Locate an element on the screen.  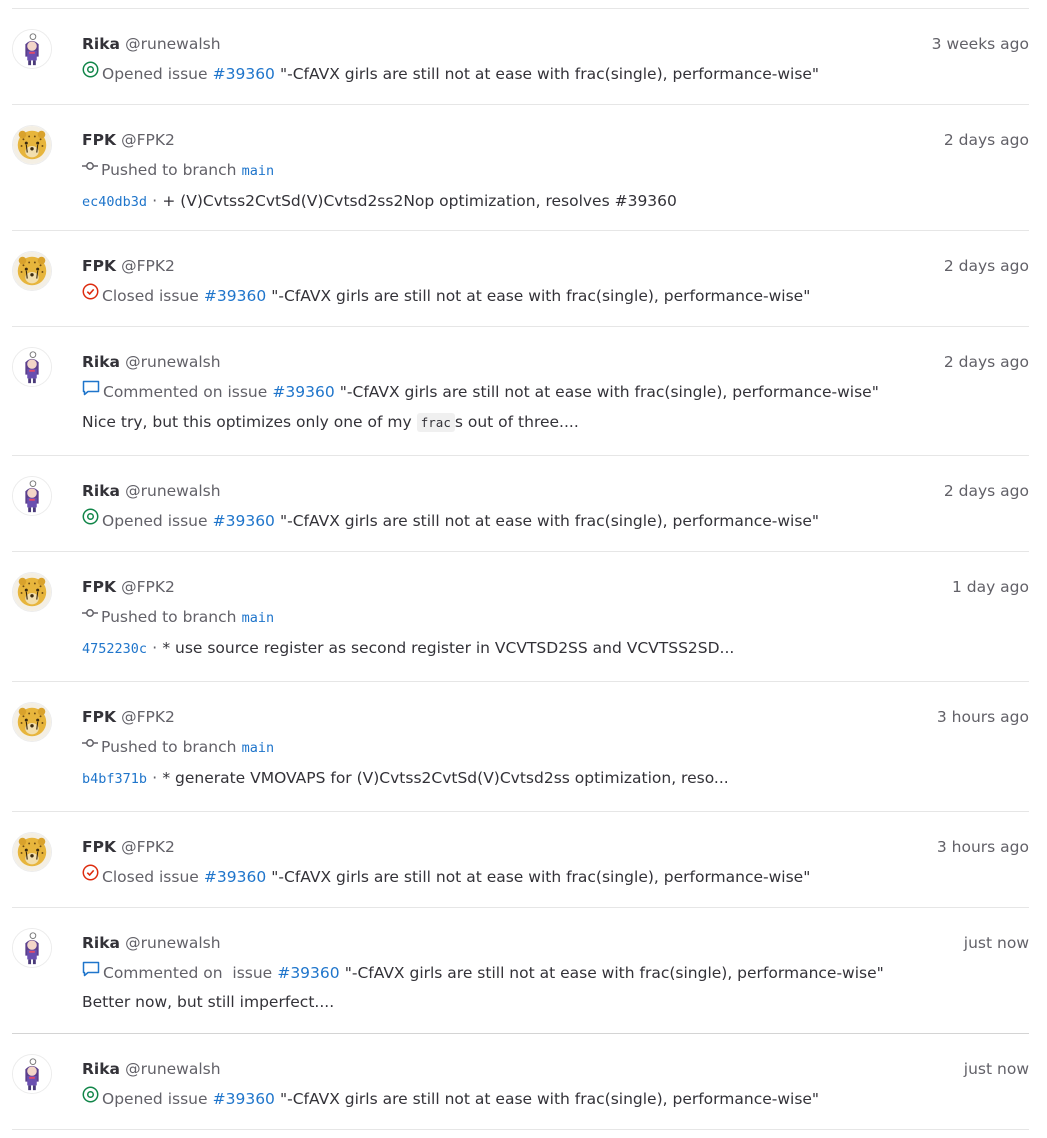
commit-sha-link: b4bf371b is located at coordinates (114, 779).